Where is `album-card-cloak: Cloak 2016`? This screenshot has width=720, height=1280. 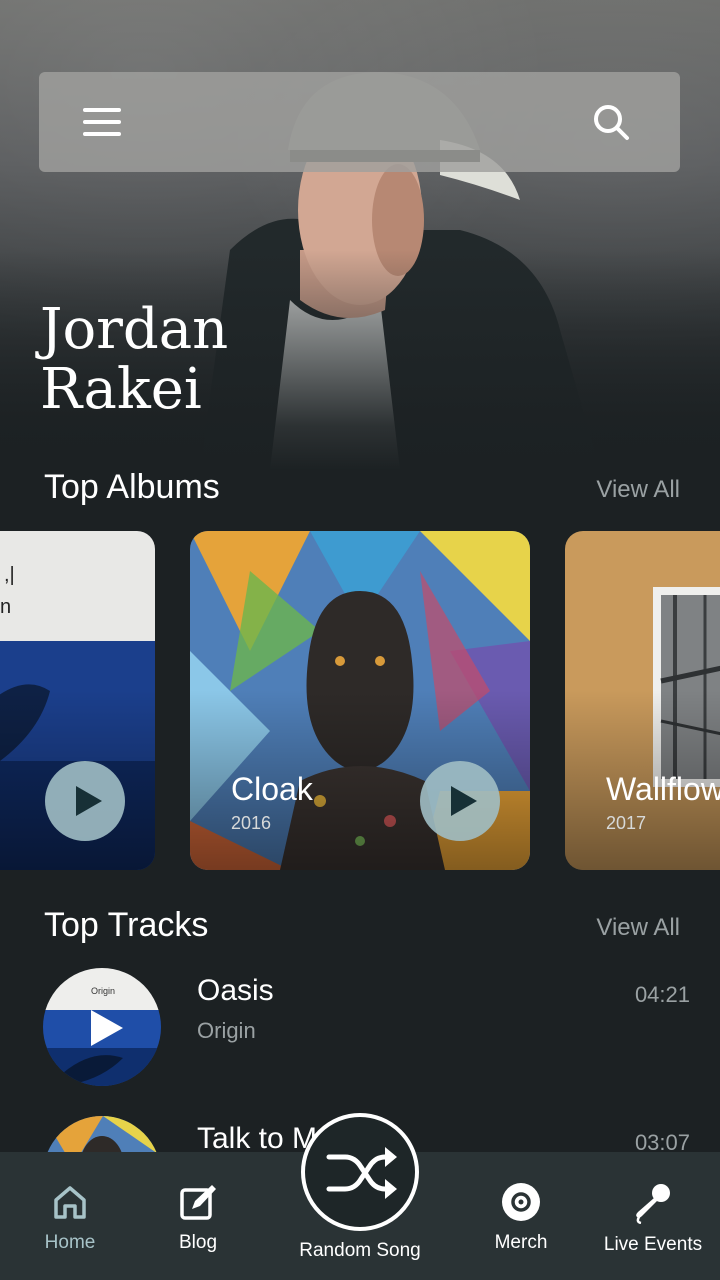
album-card-cloak: Cloak 2016 is located at coordinates (360, 700).